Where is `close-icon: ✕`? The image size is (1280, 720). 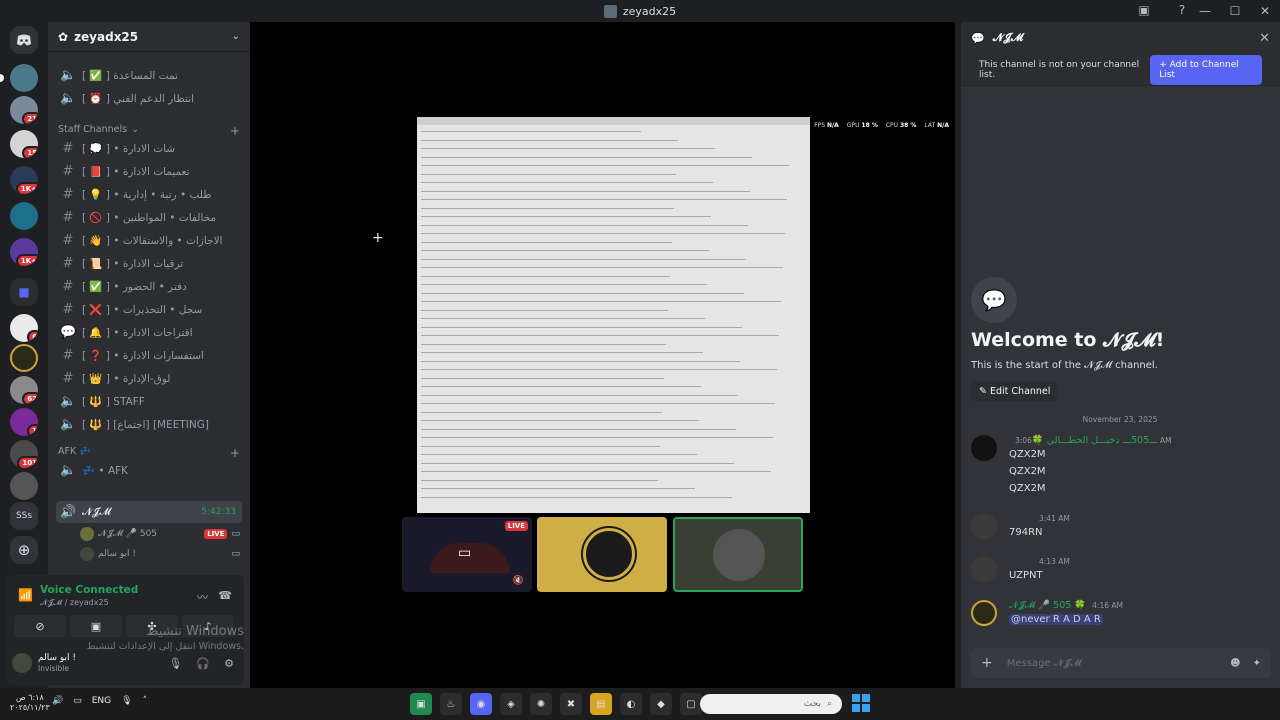
close-icon: ✕ is located at coordinates (1264, 38).